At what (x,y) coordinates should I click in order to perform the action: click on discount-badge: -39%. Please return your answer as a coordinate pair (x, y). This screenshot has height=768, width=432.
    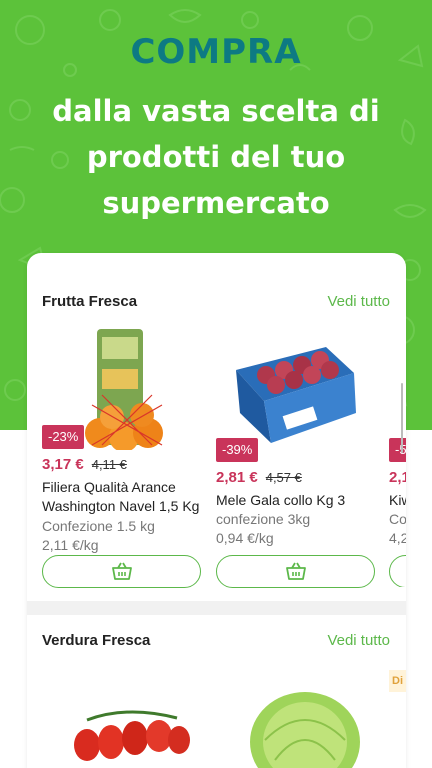
    Looking at the image, I should click on (237, 450).